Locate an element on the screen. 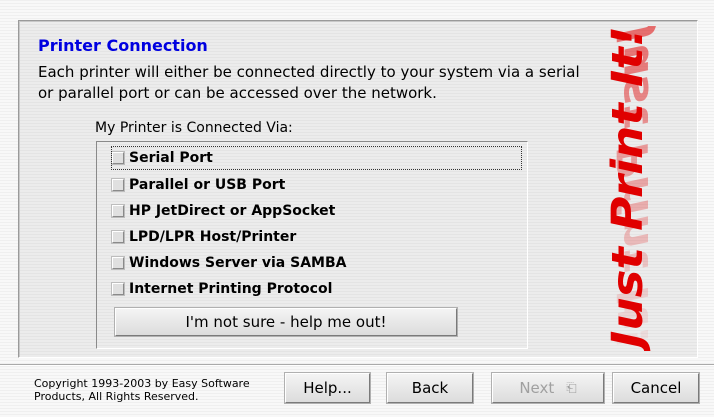 The image size is (714, 417). connection-group-label: My Printer is Connected Via: is located at coordinates (194, 128).